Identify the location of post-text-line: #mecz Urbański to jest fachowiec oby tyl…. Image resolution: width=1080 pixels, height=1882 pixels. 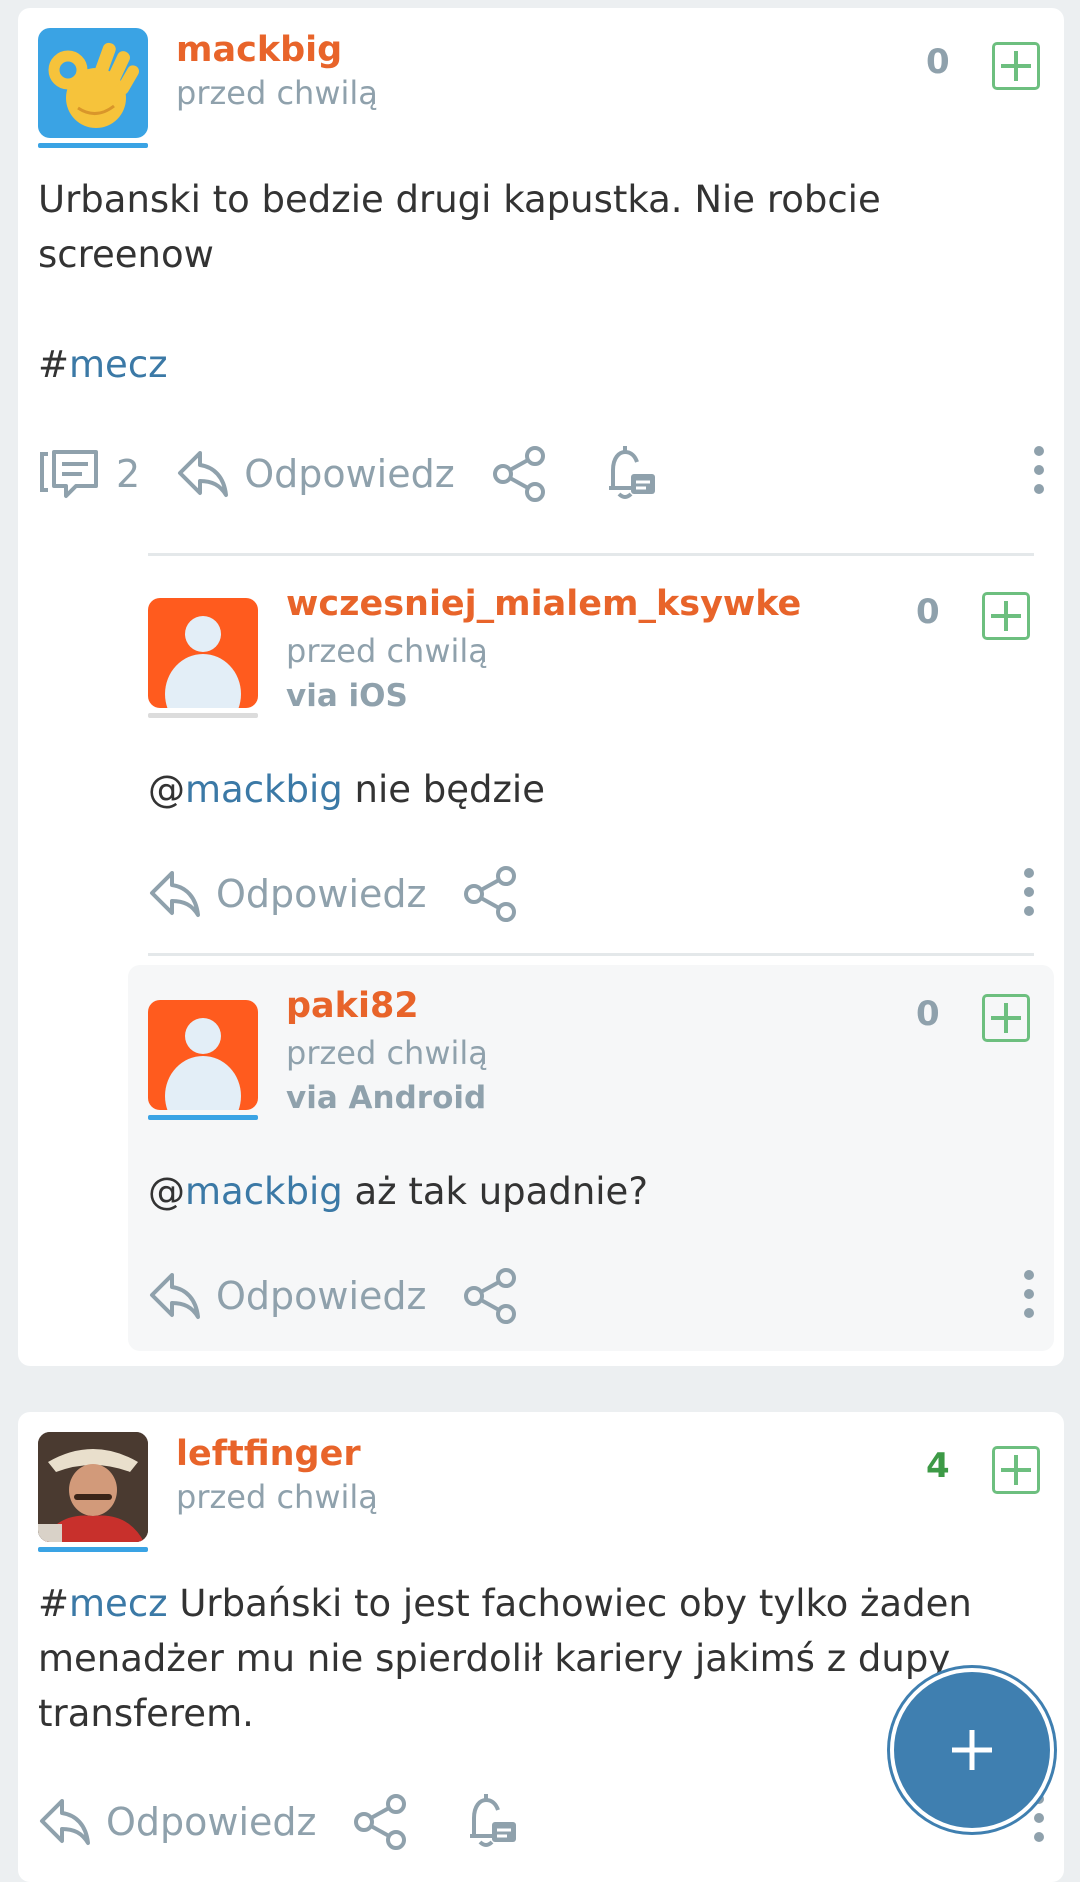
(505, 1603).